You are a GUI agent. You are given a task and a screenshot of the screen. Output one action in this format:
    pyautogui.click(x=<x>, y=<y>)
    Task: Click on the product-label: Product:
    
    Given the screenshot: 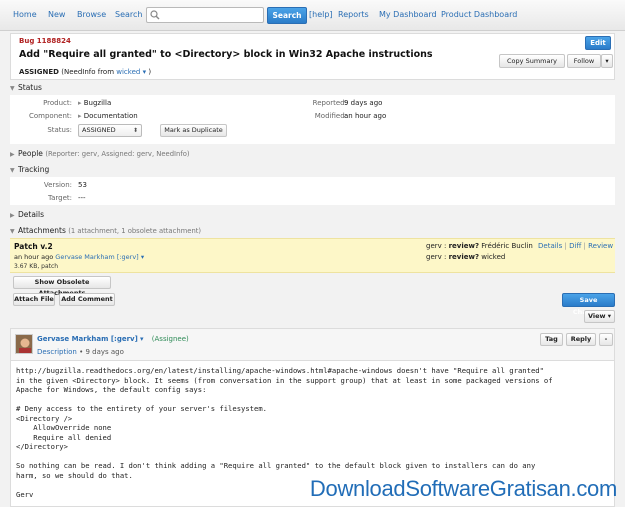 What is the action you would take?
    pyautogui.click(x=57, y=103)
    